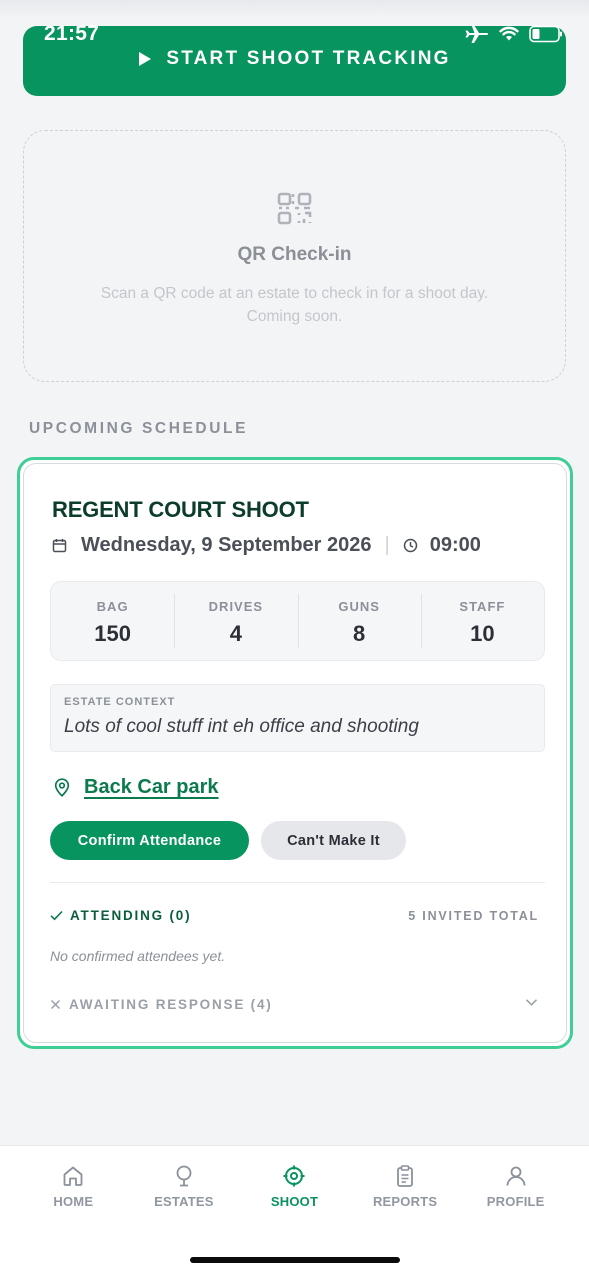  I want to click on stat-value: 8, so click(359, 633).